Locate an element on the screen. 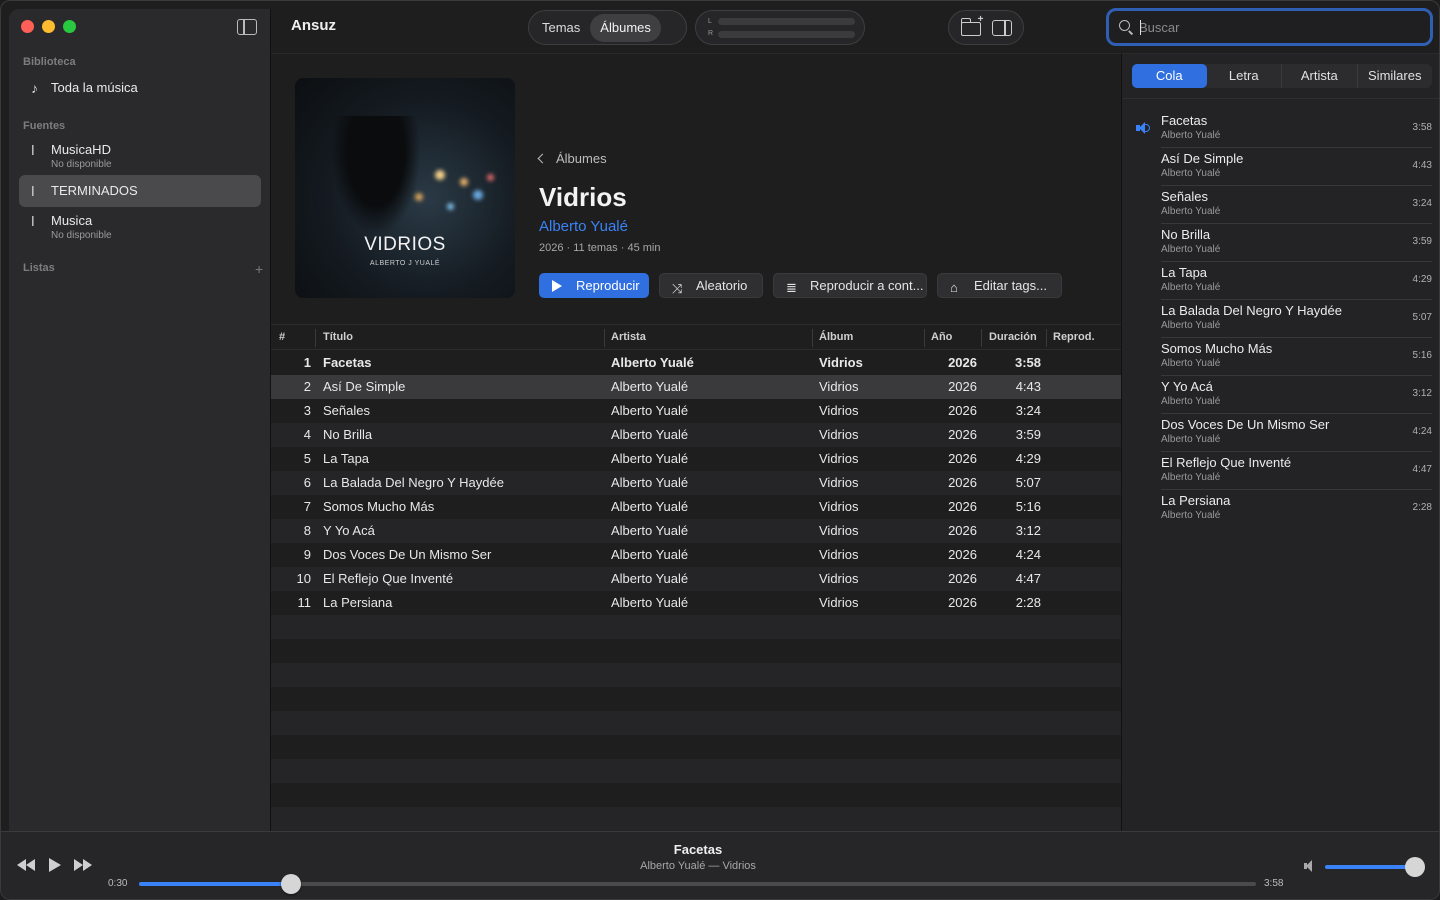  queue-item: Señales Alberto Yualé 3:24 is located at coordinates (1280, 205).